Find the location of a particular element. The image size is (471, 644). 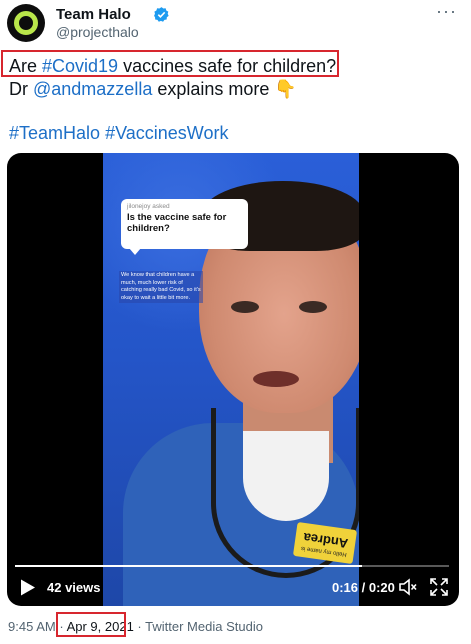

highlight-box-question is located at coordinates (170, 63).